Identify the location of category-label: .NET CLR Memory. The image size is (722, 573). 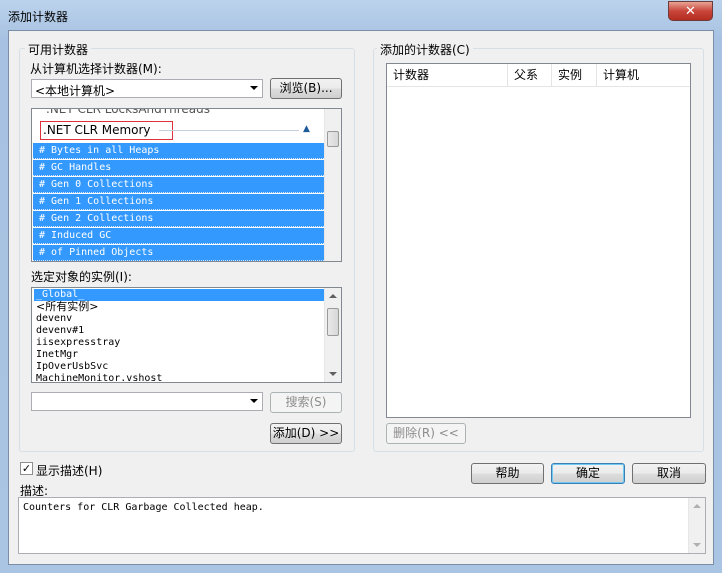
(97, 130).